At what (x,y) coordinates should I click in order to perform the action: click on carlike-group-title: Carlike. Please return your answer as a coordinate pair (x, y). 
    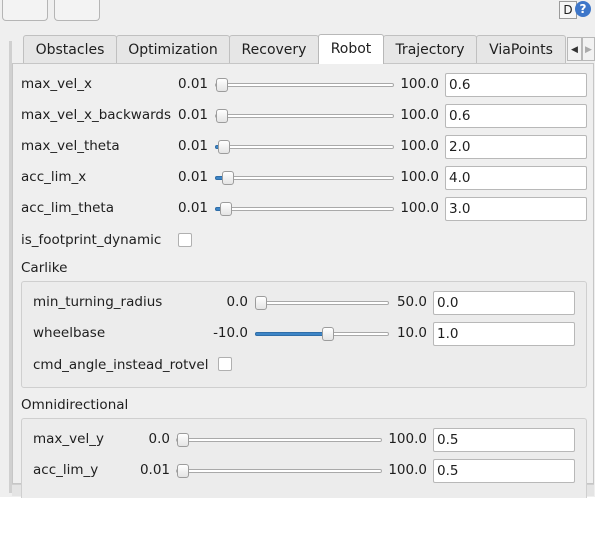
    Looking at the image, I should click on (44, 268).